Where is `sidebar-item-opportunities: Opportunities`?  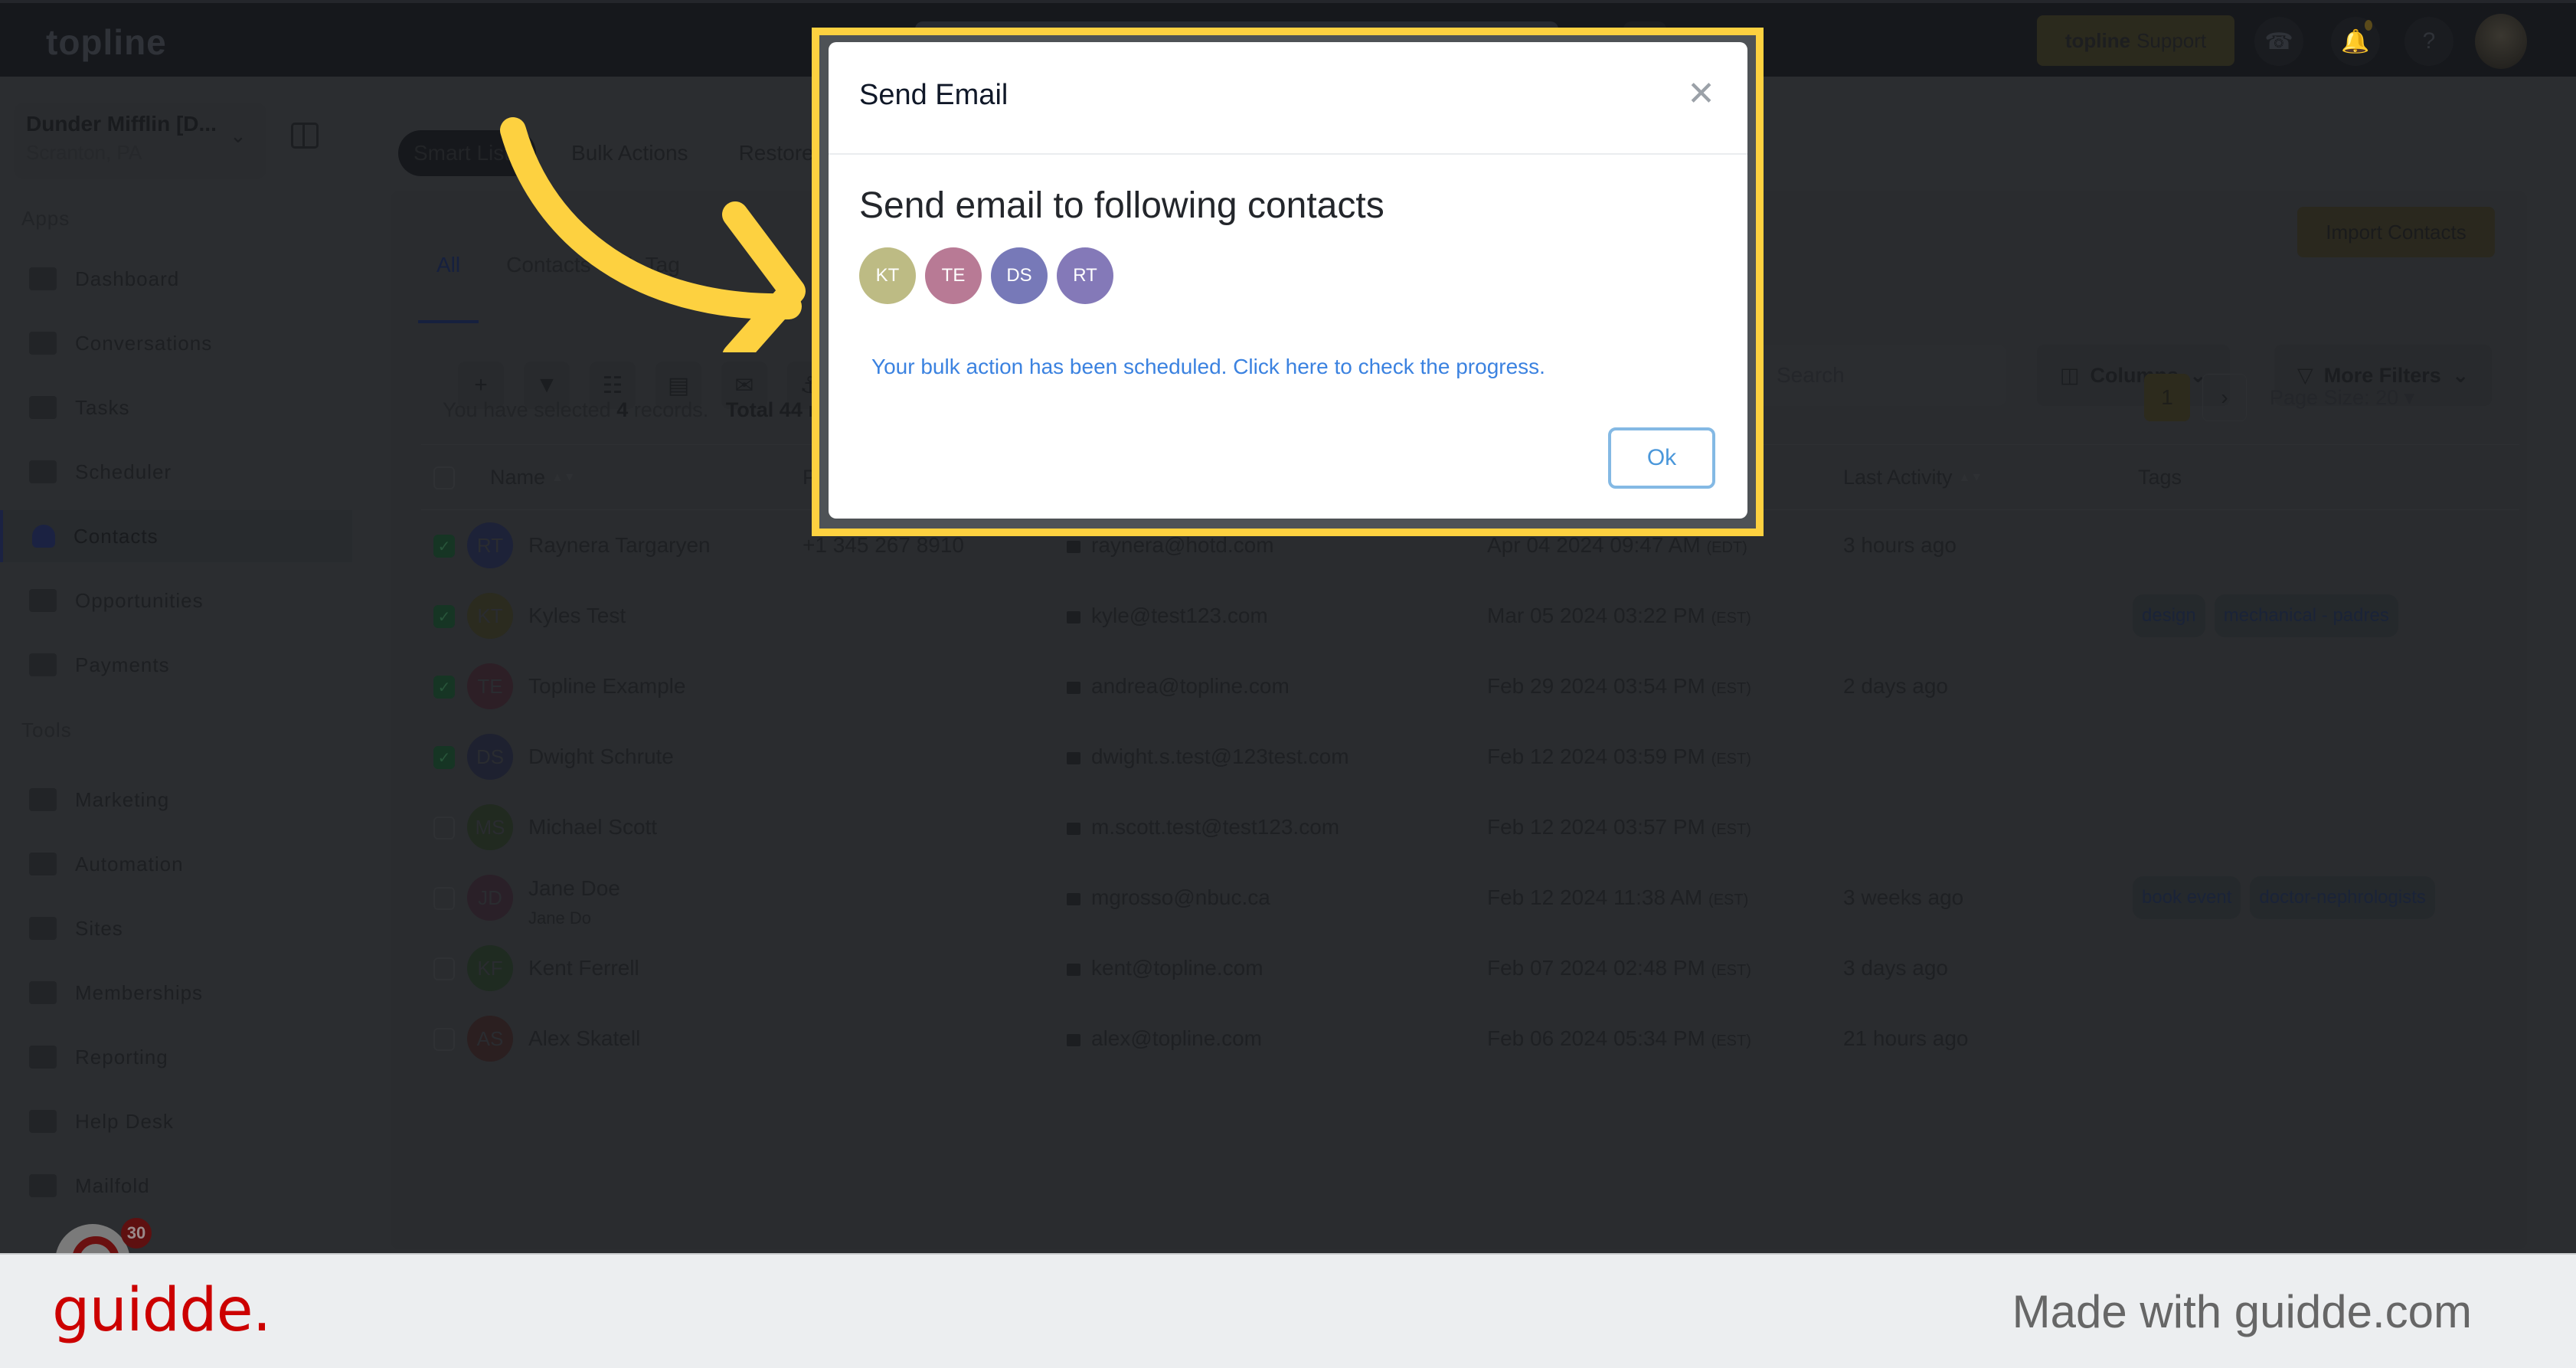
sidebar-item-opportunities: Opportunities is located at coordinates (176, 600).